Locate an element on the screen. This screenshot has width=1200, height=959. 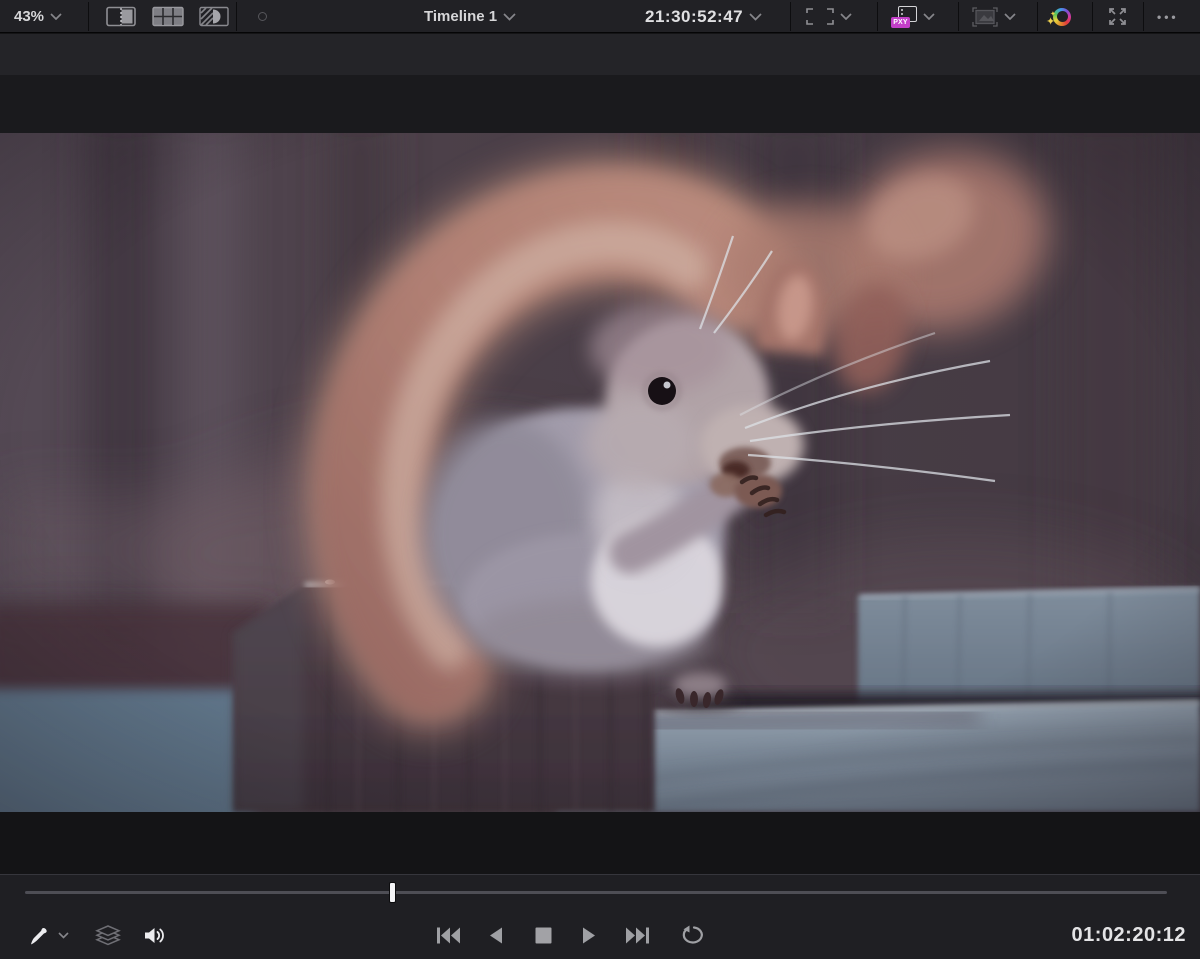
viewer-timecode: 01:02:20:12 is located at coordinates (1129, 935).